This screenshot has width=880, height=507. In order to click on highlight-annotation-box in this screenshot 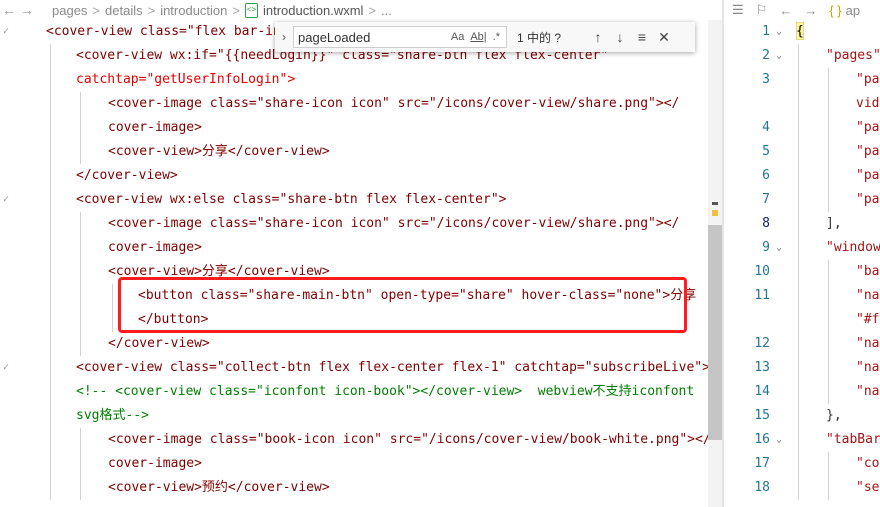, I will do `click(402, 305)`.